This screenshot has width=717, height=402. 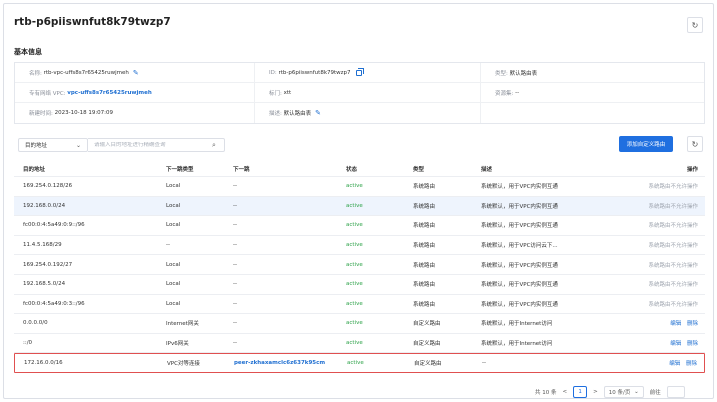 I want to click on resource-set-value: --, so click(x=517, y=92).